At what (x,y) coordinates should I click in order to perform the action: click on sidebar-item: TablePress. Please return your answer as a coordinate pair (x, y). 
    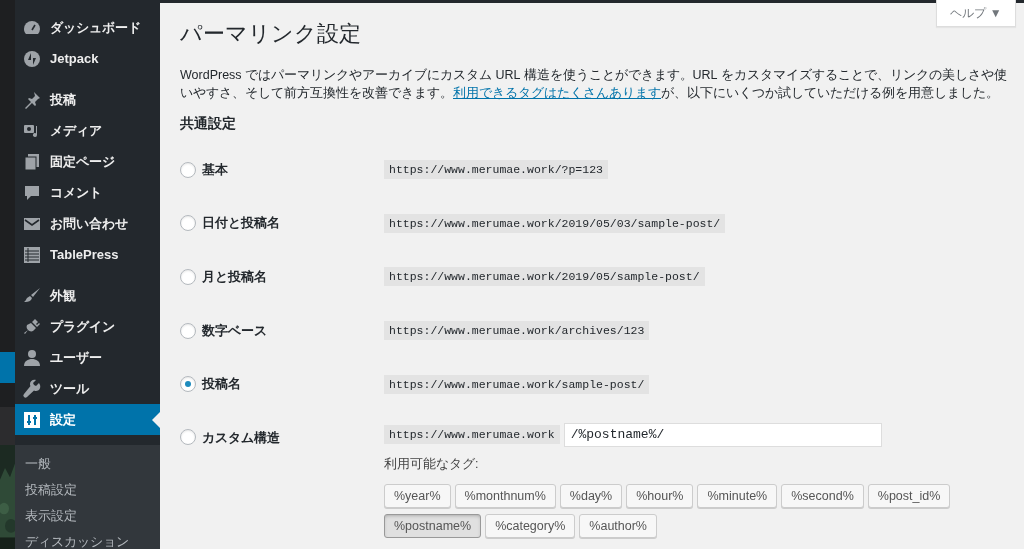
    Looking at the image, I should click on (87, 254).